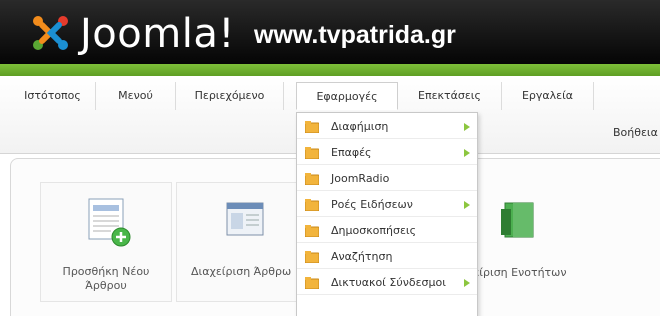 Image resolution: width=660 pixels, height=316 pixels. I want to click on dropdown-item-label: Ροές Ειδήσεων, so click(372, 204).